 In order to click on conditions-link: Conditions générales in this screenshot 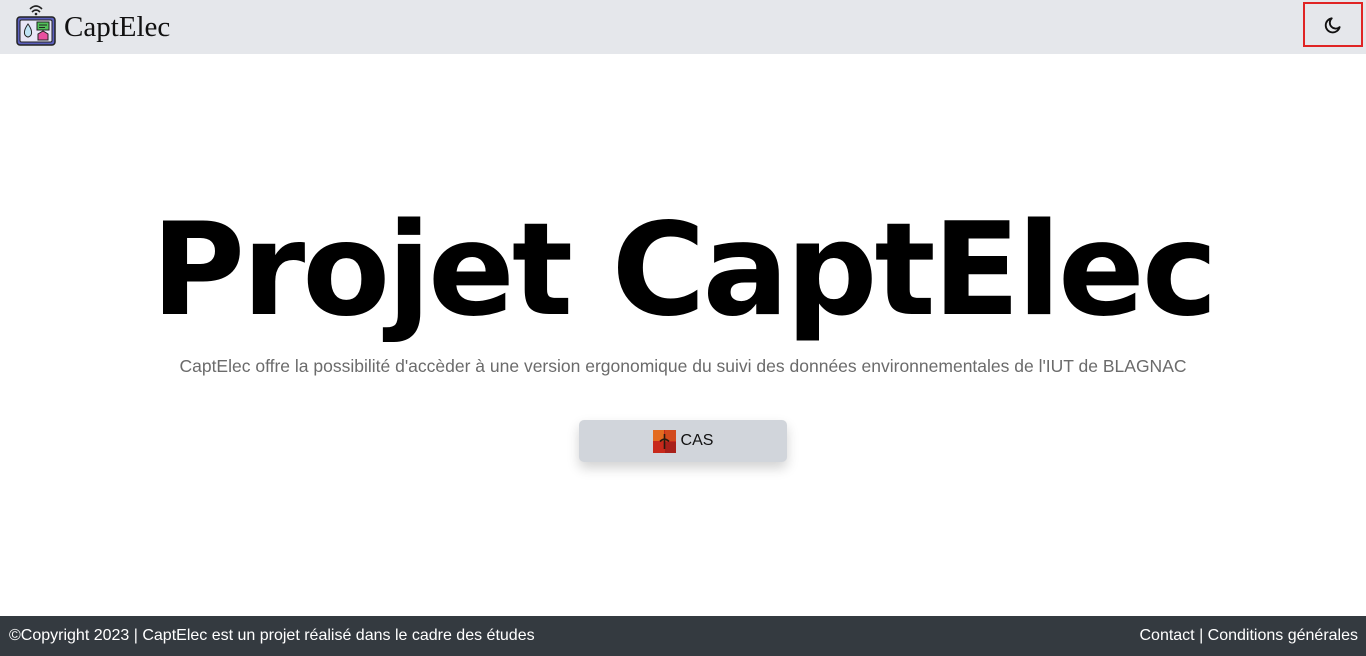, I will do `click(1283, 635)`.